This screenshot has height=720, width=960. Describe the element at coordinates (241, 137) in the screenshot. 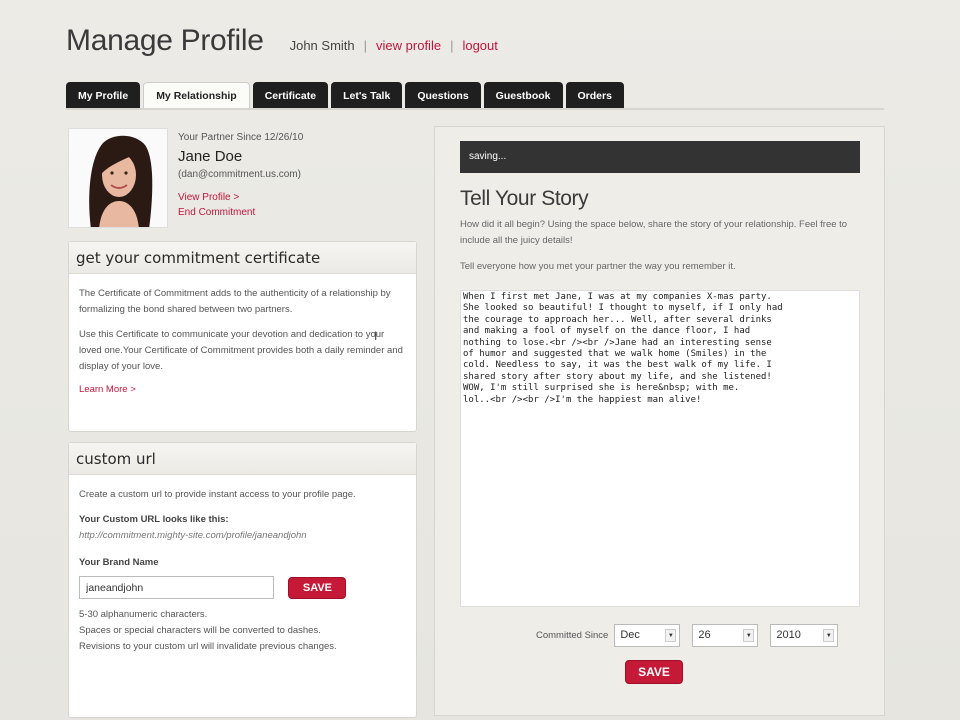

I see `partner-since: Your Partner Since 12/26/10` at that location.